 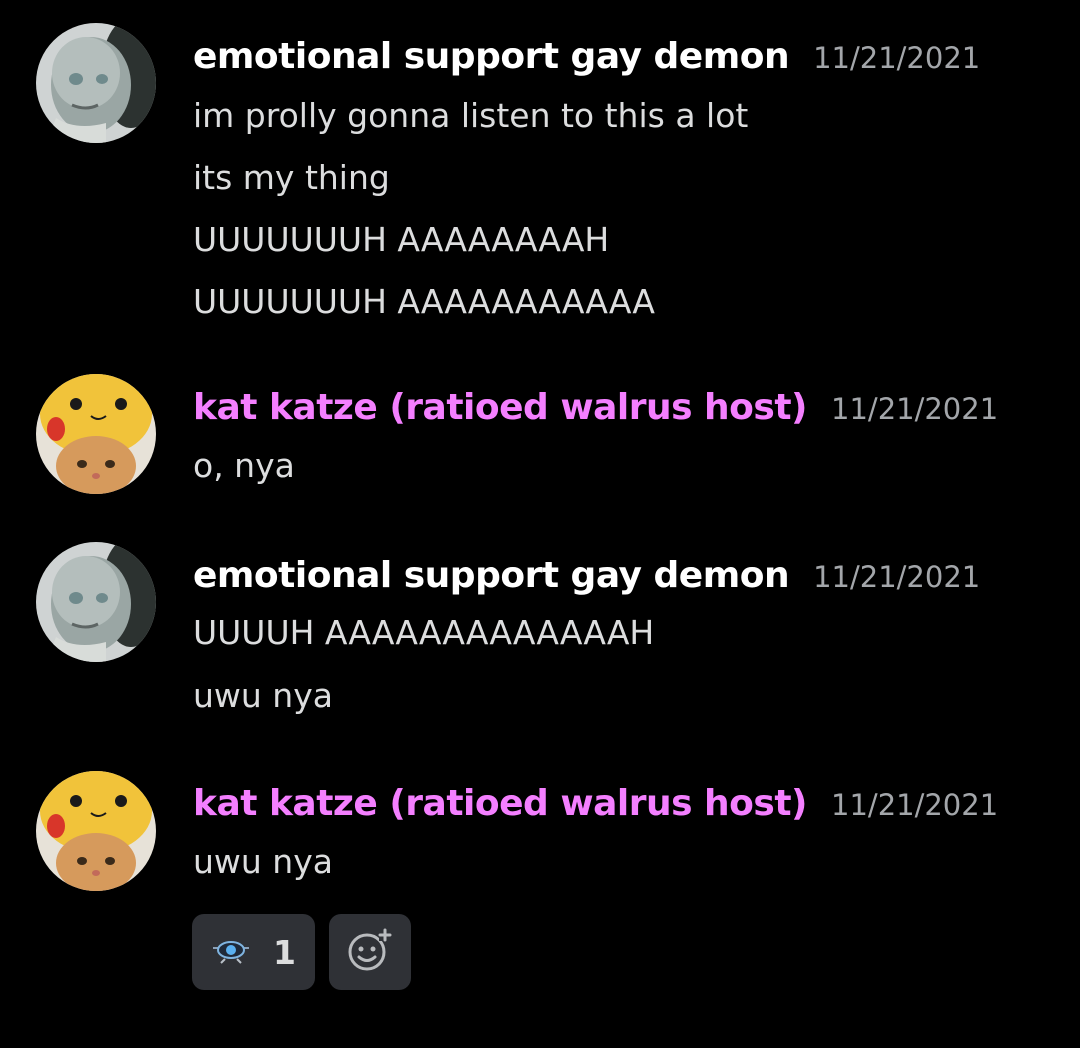 What do you see at coordinates (401, 239) in the screenshot?
I see `message-text: UUUUUUUH AAAAAAAAH` at bounding box center [401, 239].